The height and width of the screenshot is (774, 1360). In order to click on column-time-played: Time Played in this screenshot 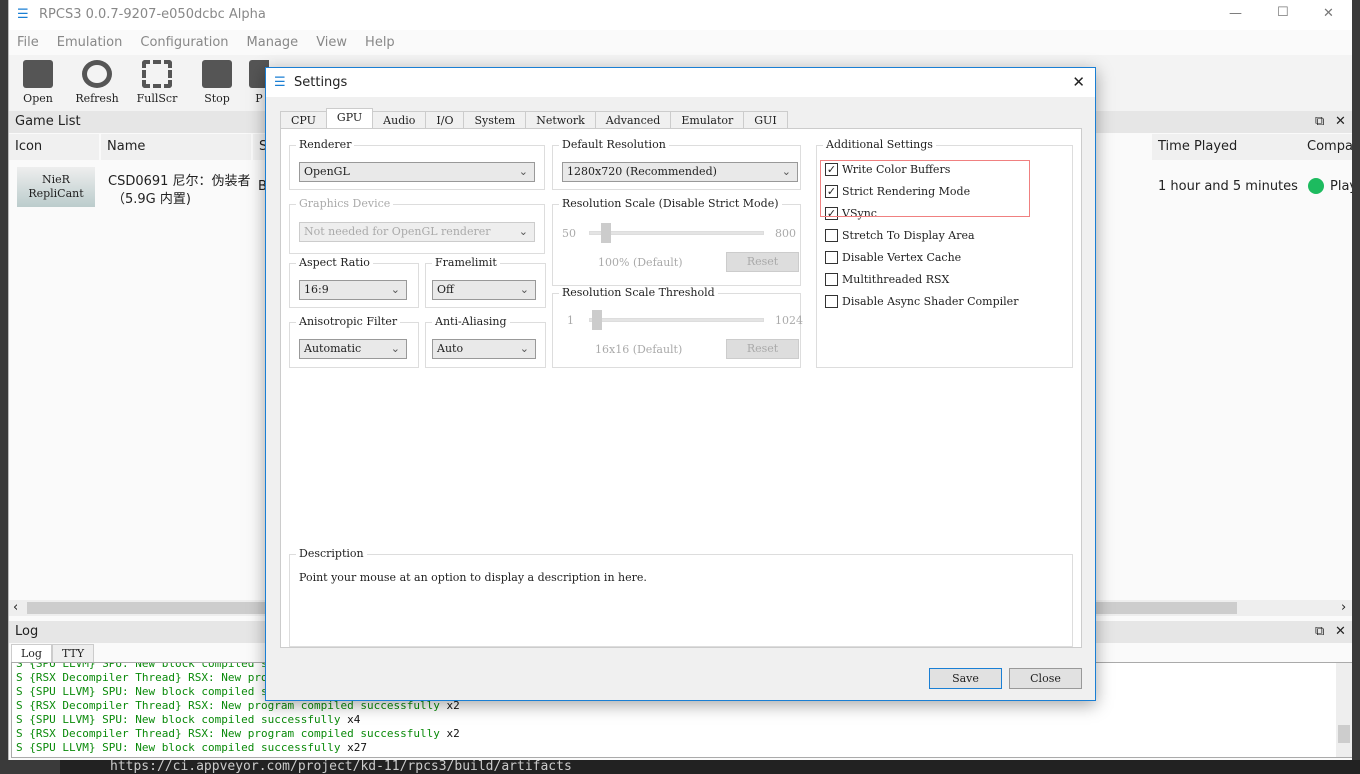, I will do `click(1227, 147)`.